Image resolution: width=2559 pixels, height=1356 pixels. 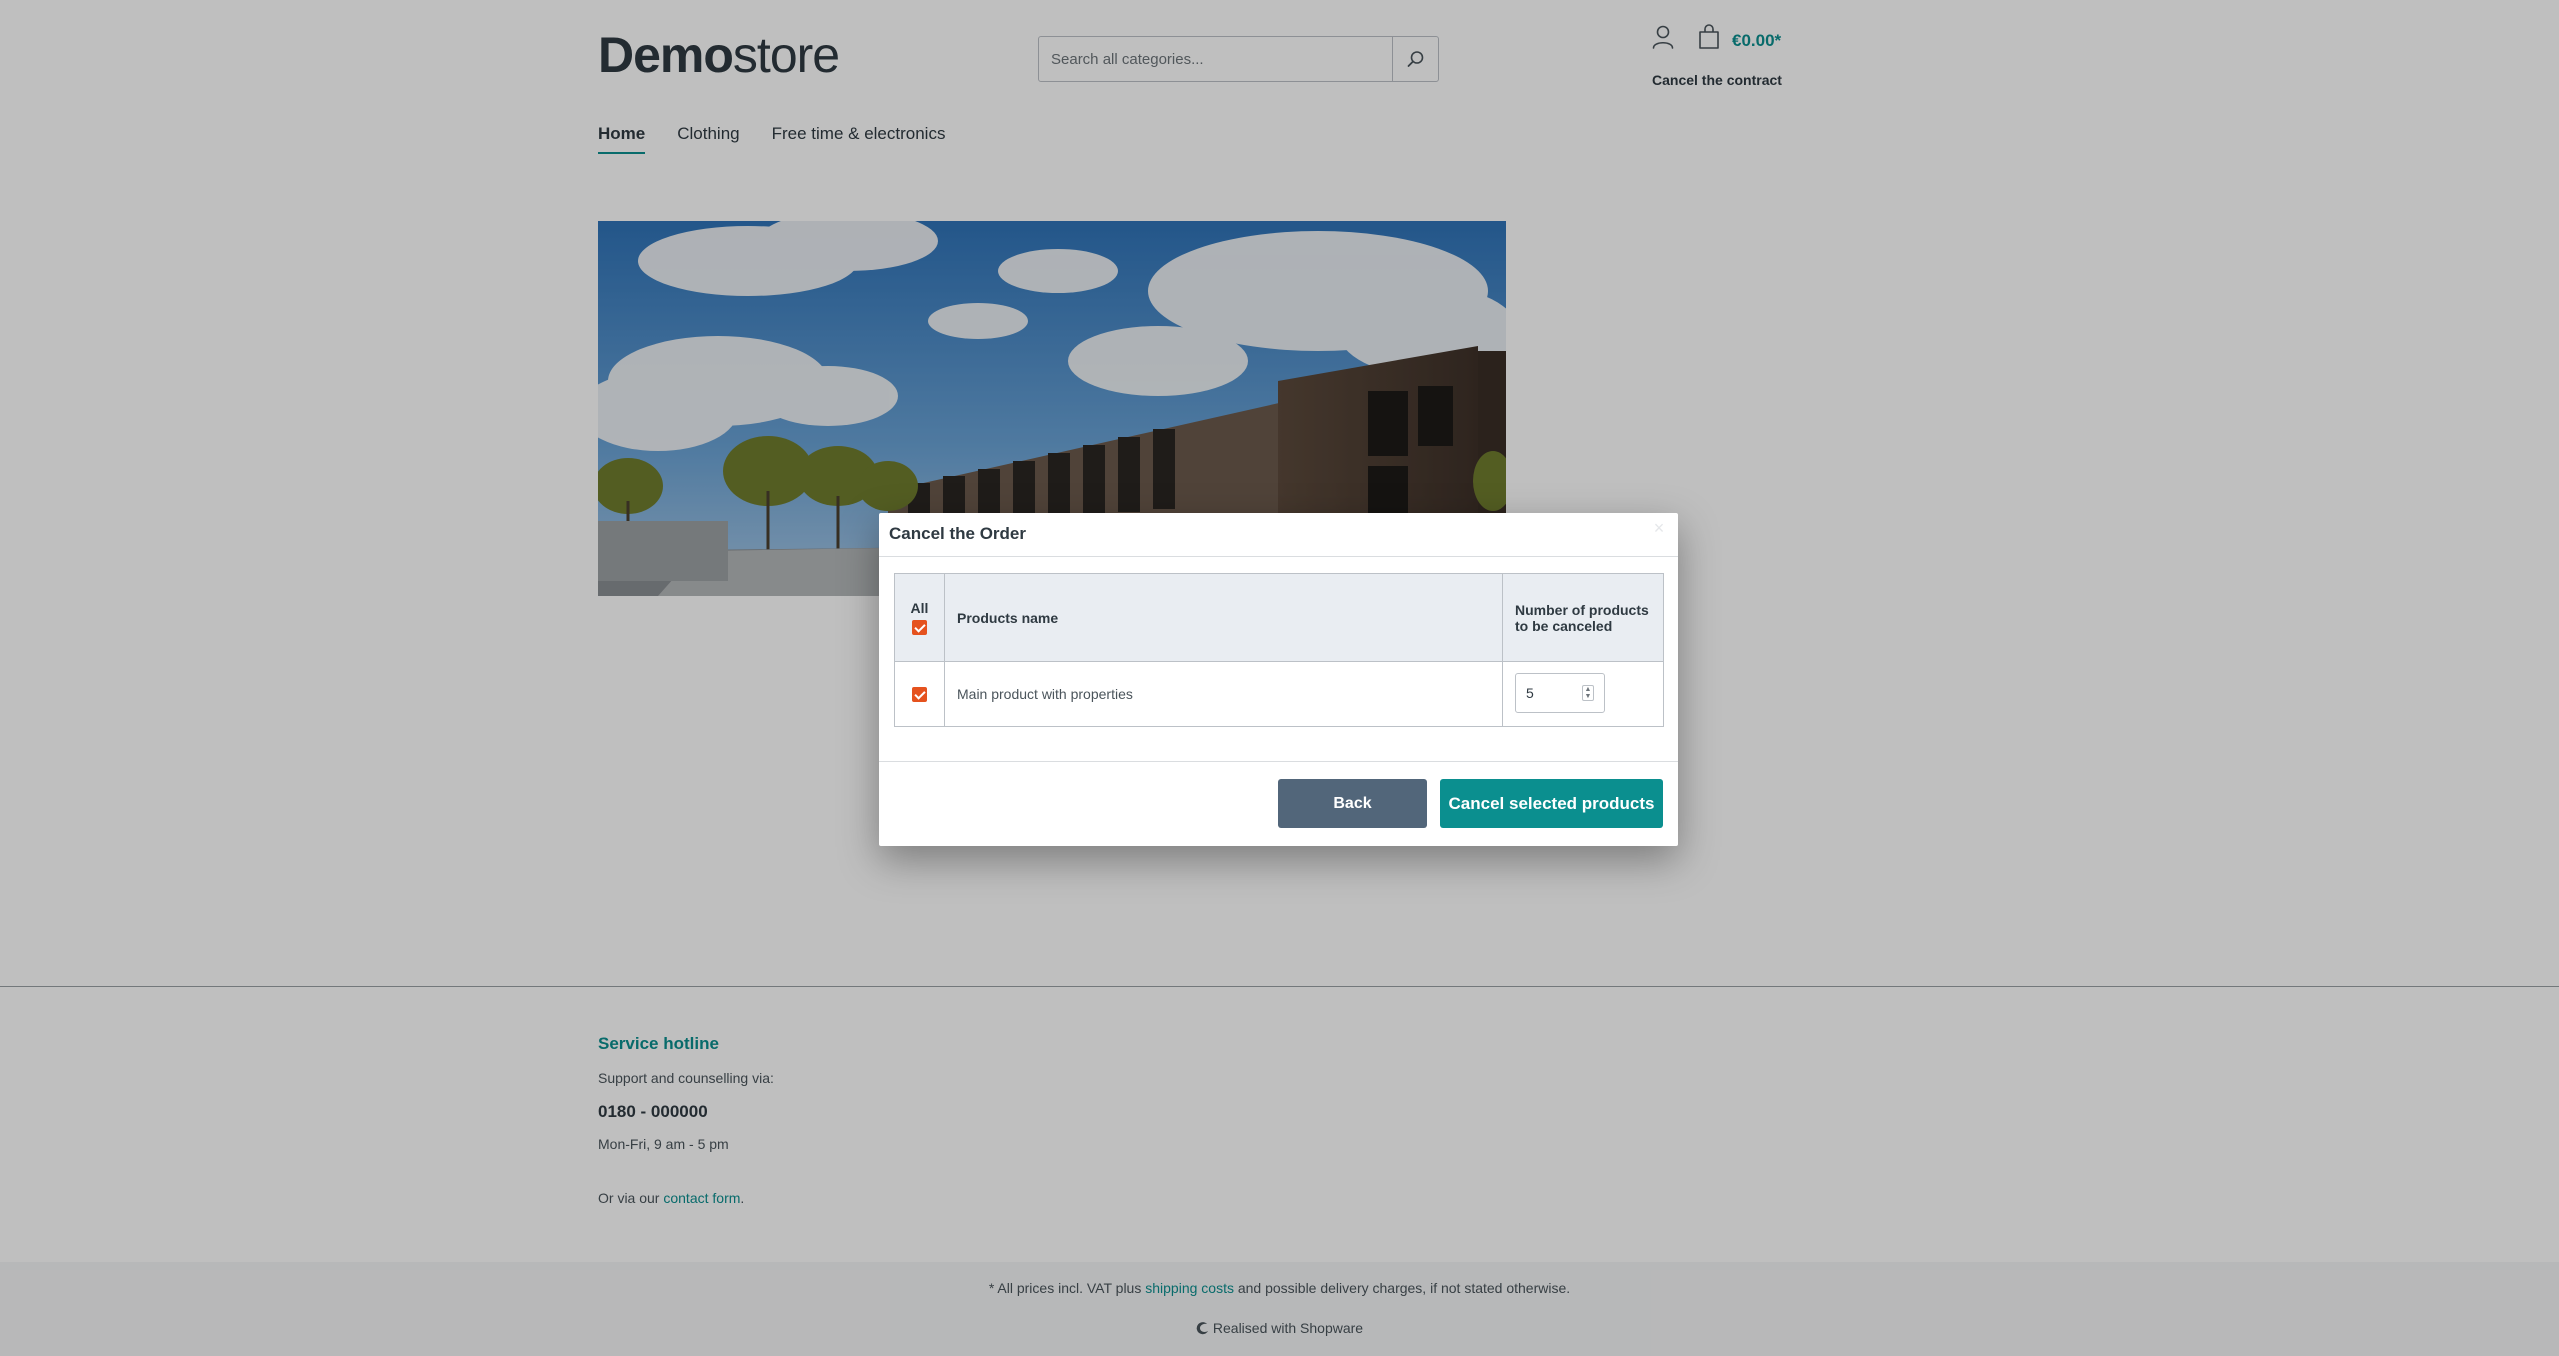 I want to click on row-check-cell, so click(x=919, y=694).